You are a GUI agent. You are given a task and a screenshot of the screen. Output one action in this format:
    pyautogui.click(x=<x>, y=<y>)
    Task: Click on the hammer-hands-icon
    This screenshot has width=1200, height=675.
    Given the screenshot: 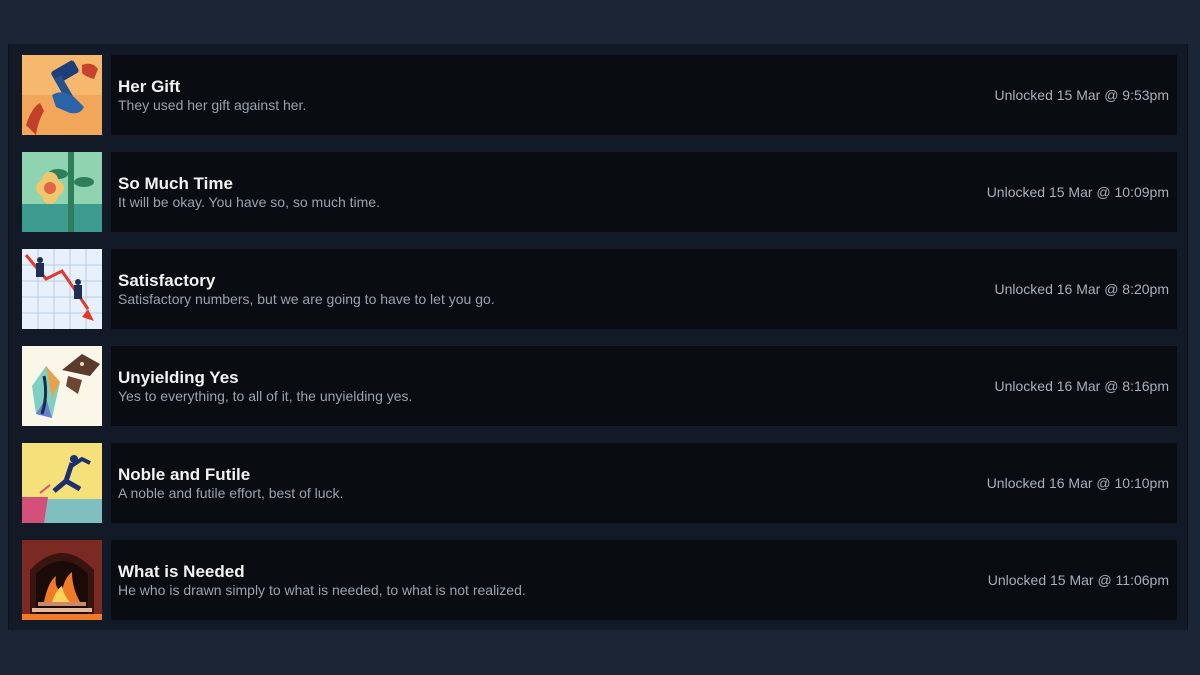 What is the action you would take?
    pyautogui.click(x=62, y=95)
    